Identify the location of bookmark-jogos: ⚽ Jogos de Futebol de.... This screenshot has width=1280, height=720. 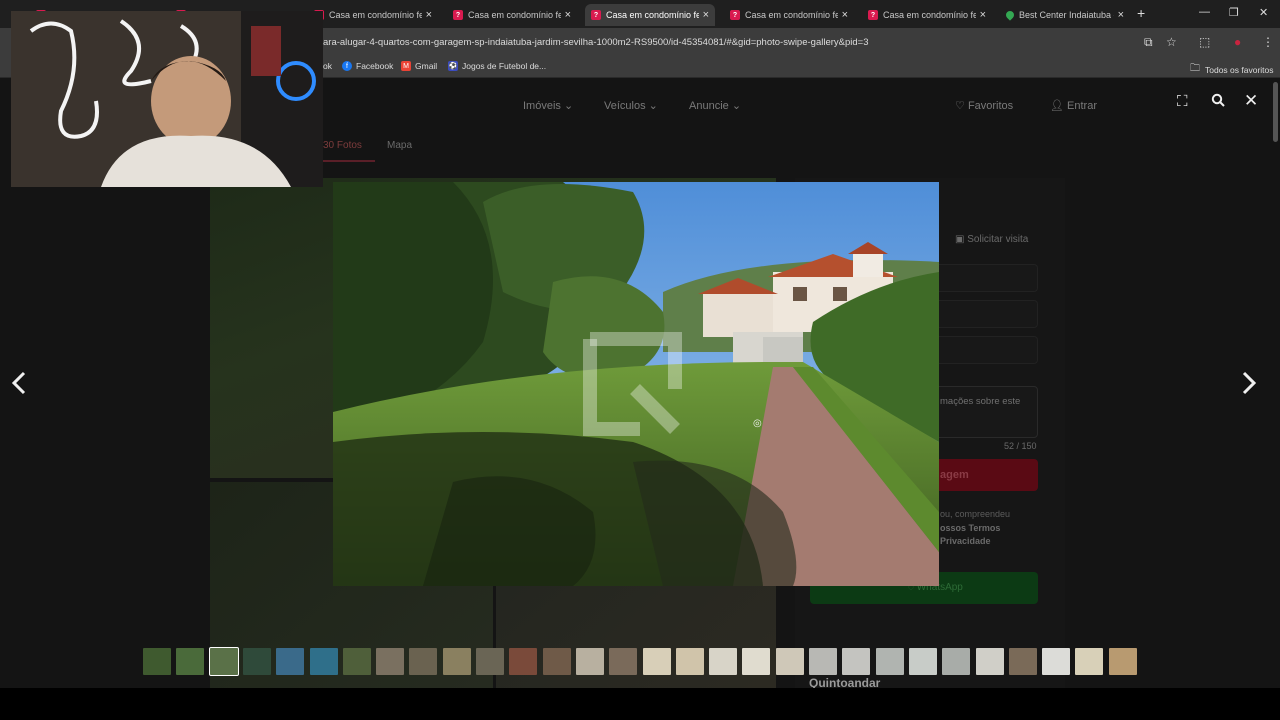
(497, 66).